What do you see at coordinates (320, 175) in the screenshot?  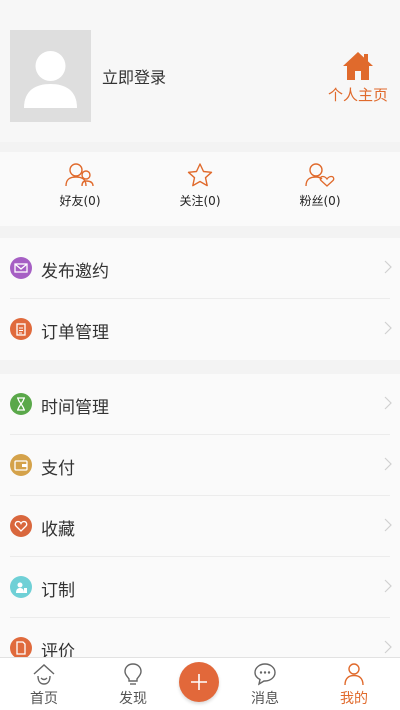 I see `fans-icon` at bounding box center [320, 175].